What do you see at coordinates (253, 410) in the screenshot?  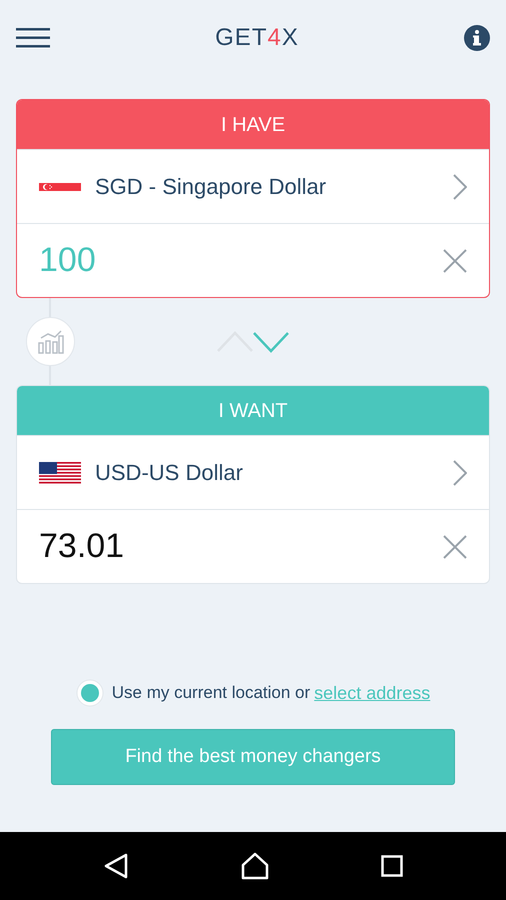 I see `card-header: I WANT` at bounding box center [253, 410].